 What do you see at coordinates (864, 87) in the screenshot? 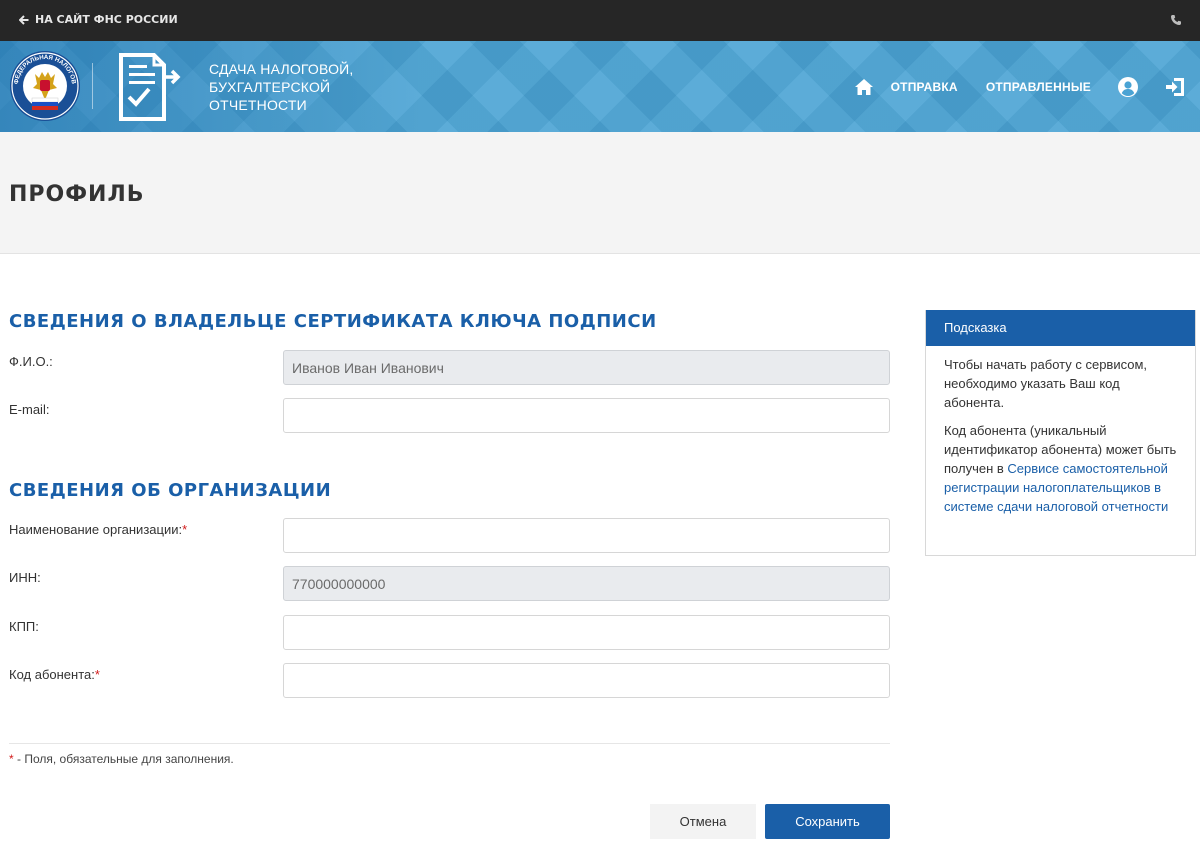
I see `home-icon` at bounding box center [864, 87].